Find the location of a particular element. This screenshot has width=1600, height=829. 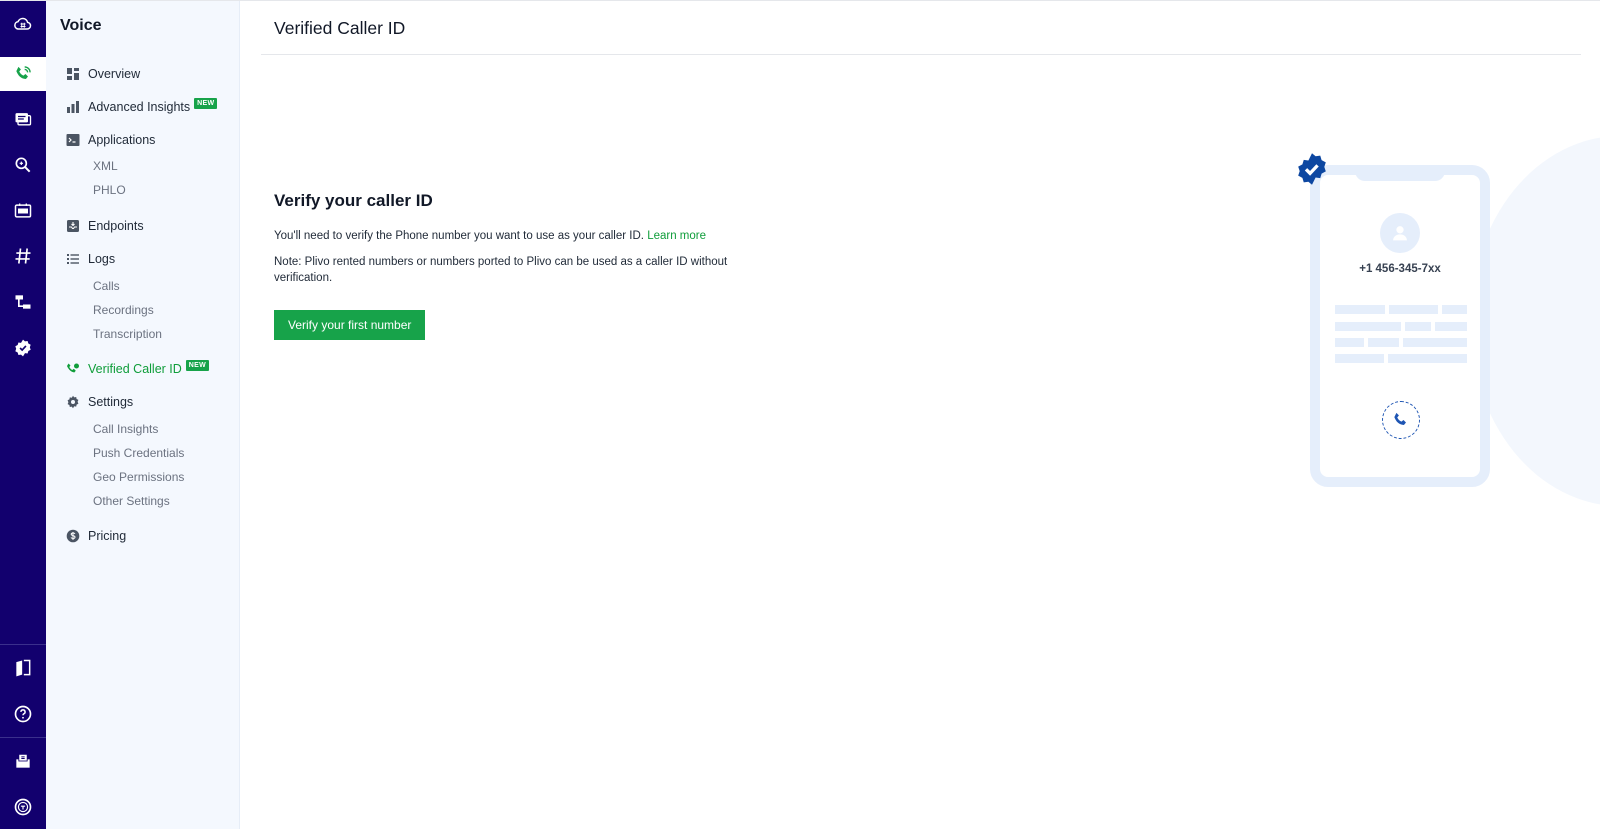

sidebar-item-label: Overview is located at coordinates (114, 74).